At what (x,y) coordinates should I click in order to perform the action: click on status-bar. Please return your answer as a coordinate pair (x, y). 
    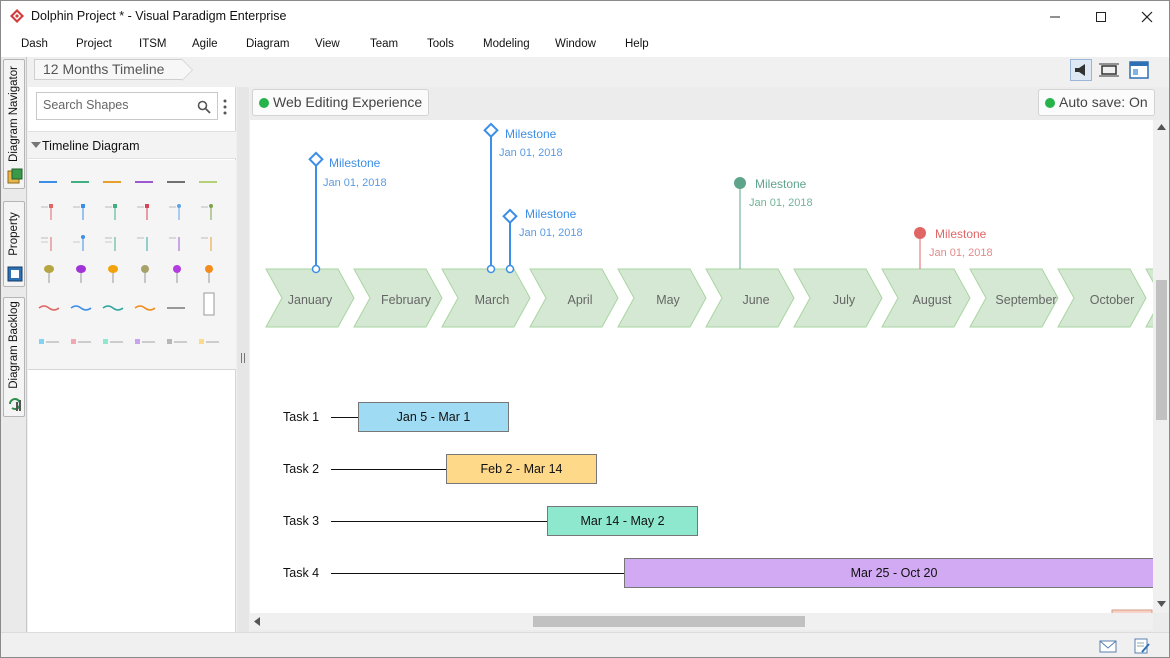
    Looking at the image, I should click on (585, 644).